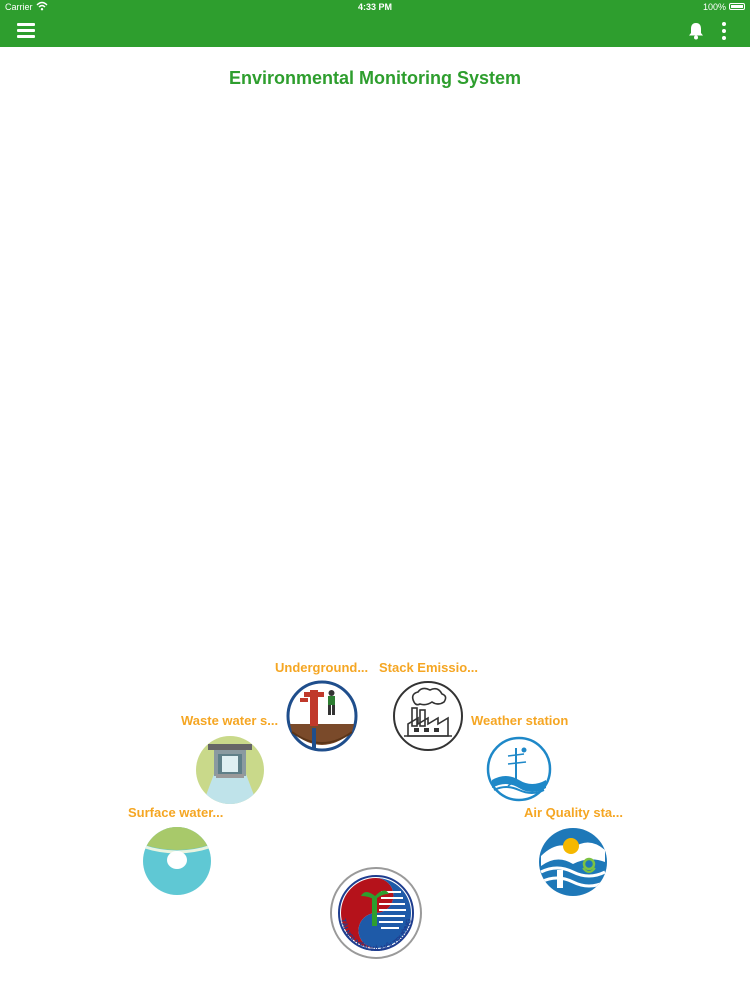  What do you see at coordinates (428, 716) in the screenshot?
I see `factory-icon` at bounding box center [428, 716].